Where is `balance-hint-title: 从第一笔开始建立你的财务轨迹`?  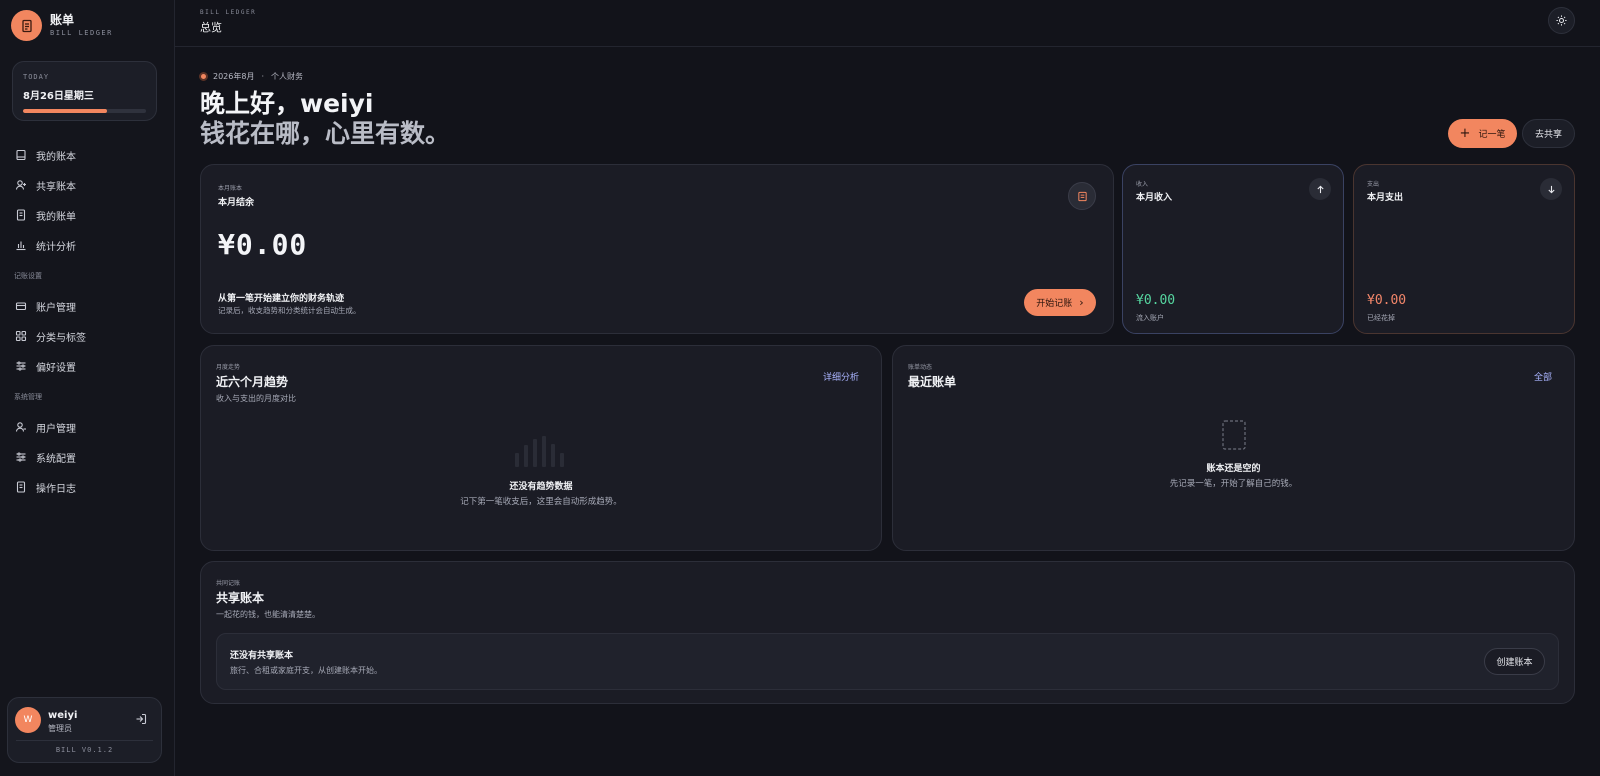 balance-hint-title: 从第一笔开始建立你的财务轨迹 is located at coordinates (281, 299).